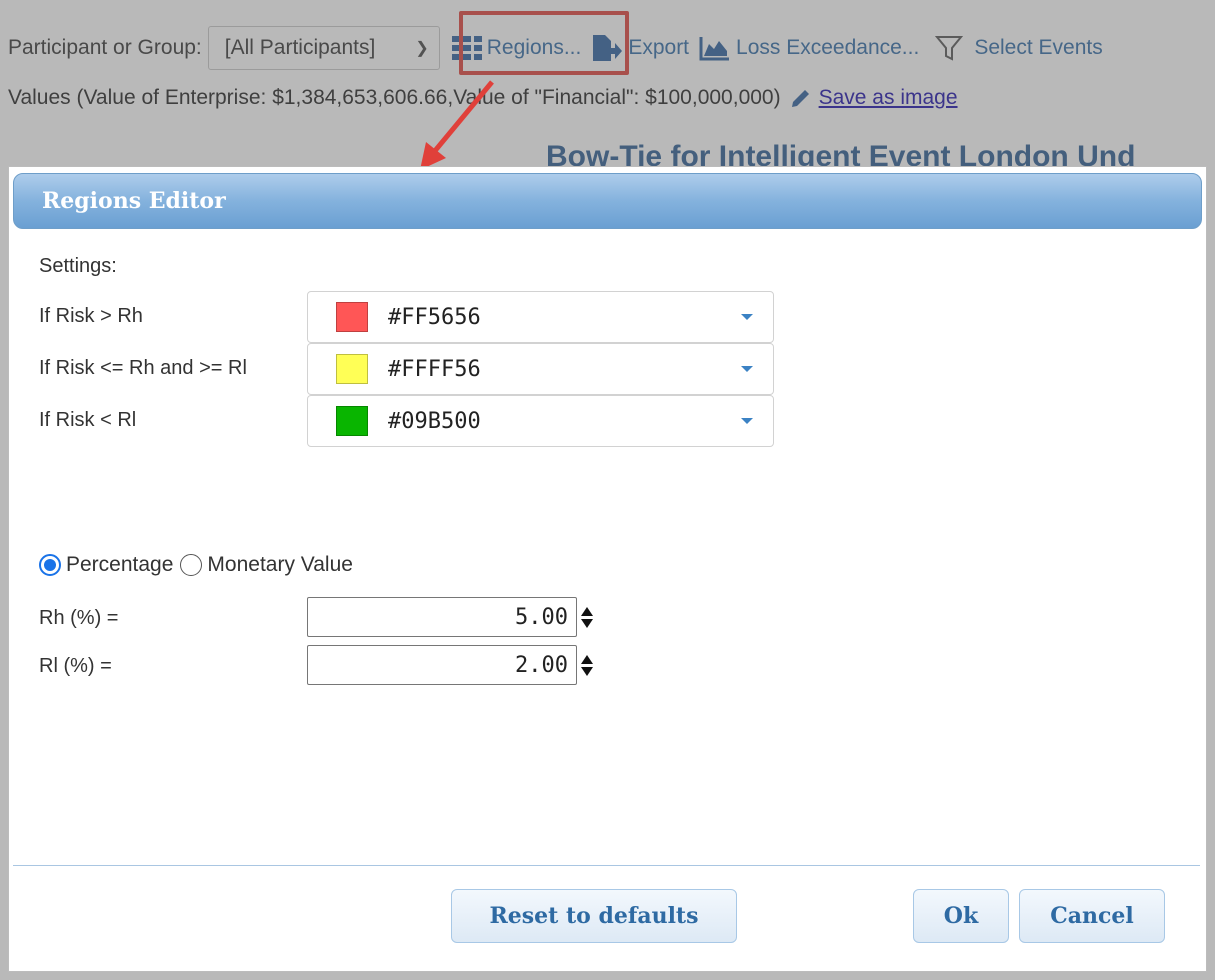 The image size is (1215, 980). I want to click on rh-label: Rh (%) =, so click(79, 618).